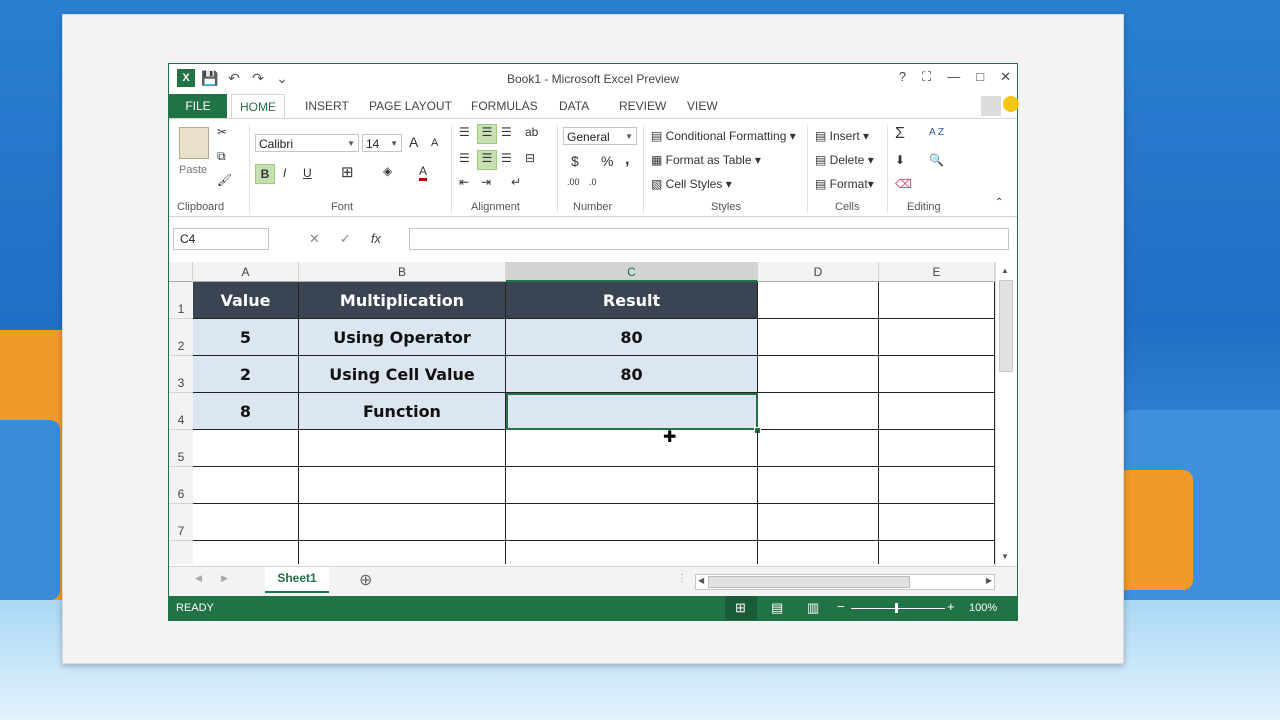 The image size is (1280, 720). Describe the element at coordinates (246, 337) in the screenshot. I see `cell-a2: 5` at that location.